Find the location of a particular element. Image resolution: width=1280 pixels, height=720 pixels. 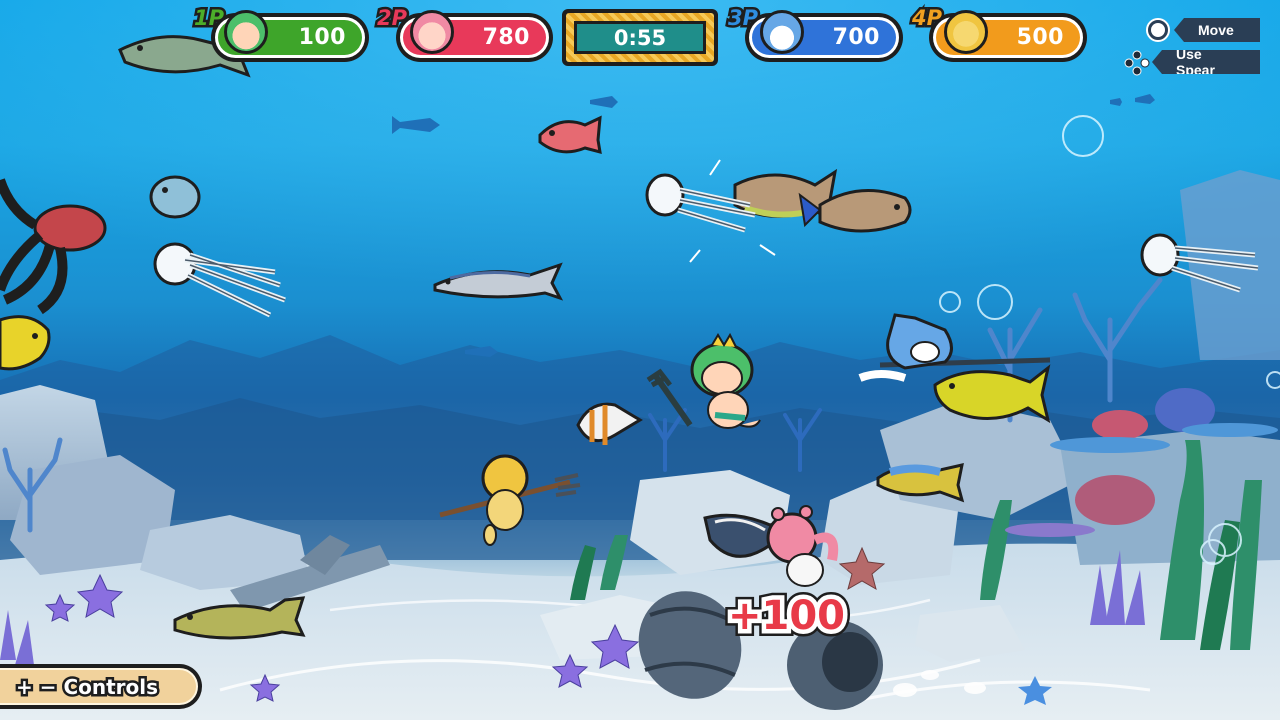

player-3-character is located at coordinates (954, 347).